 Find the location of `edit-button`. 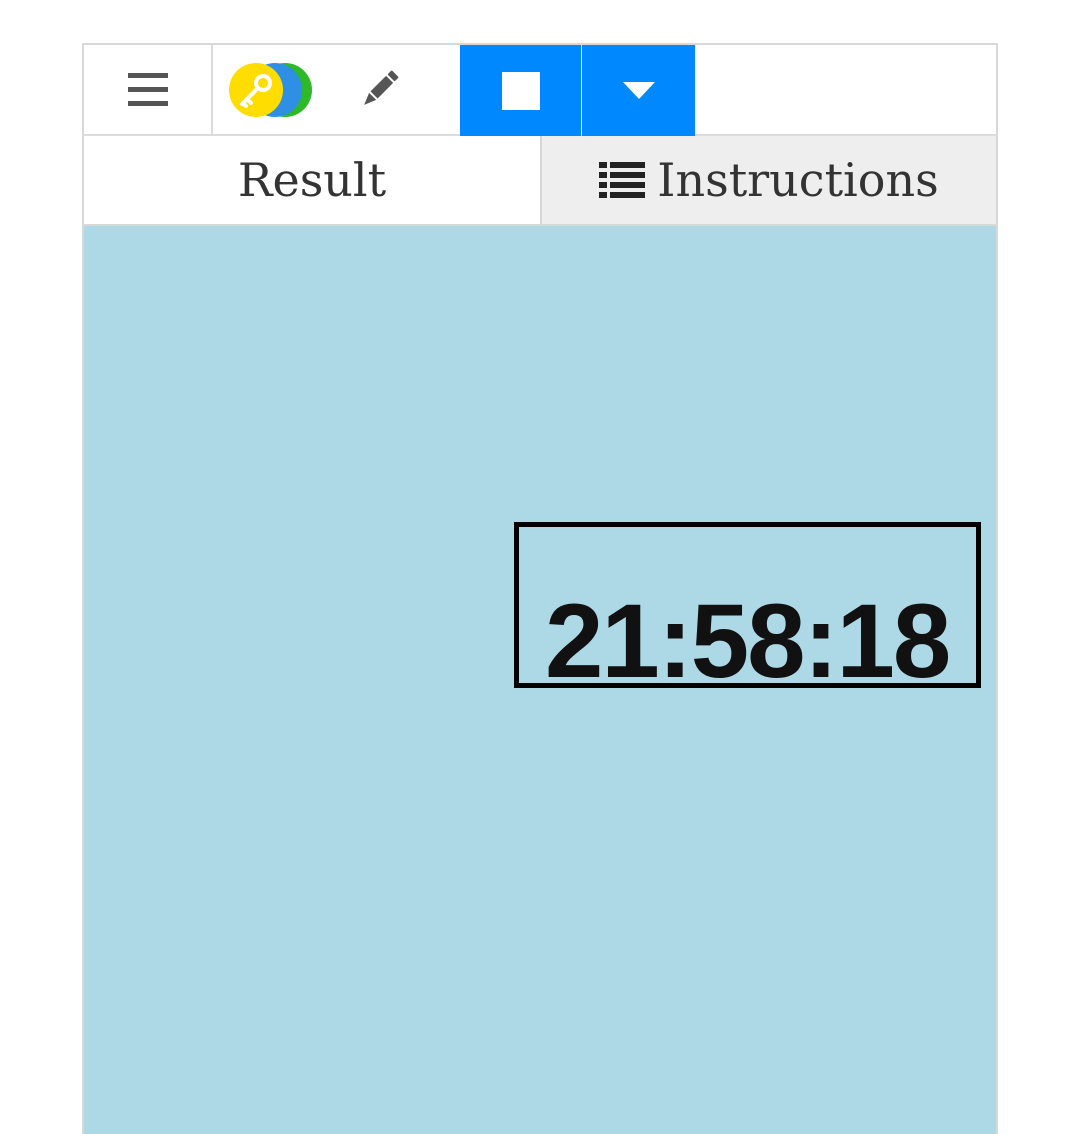

edit-button is located at coordinates (379, 90).